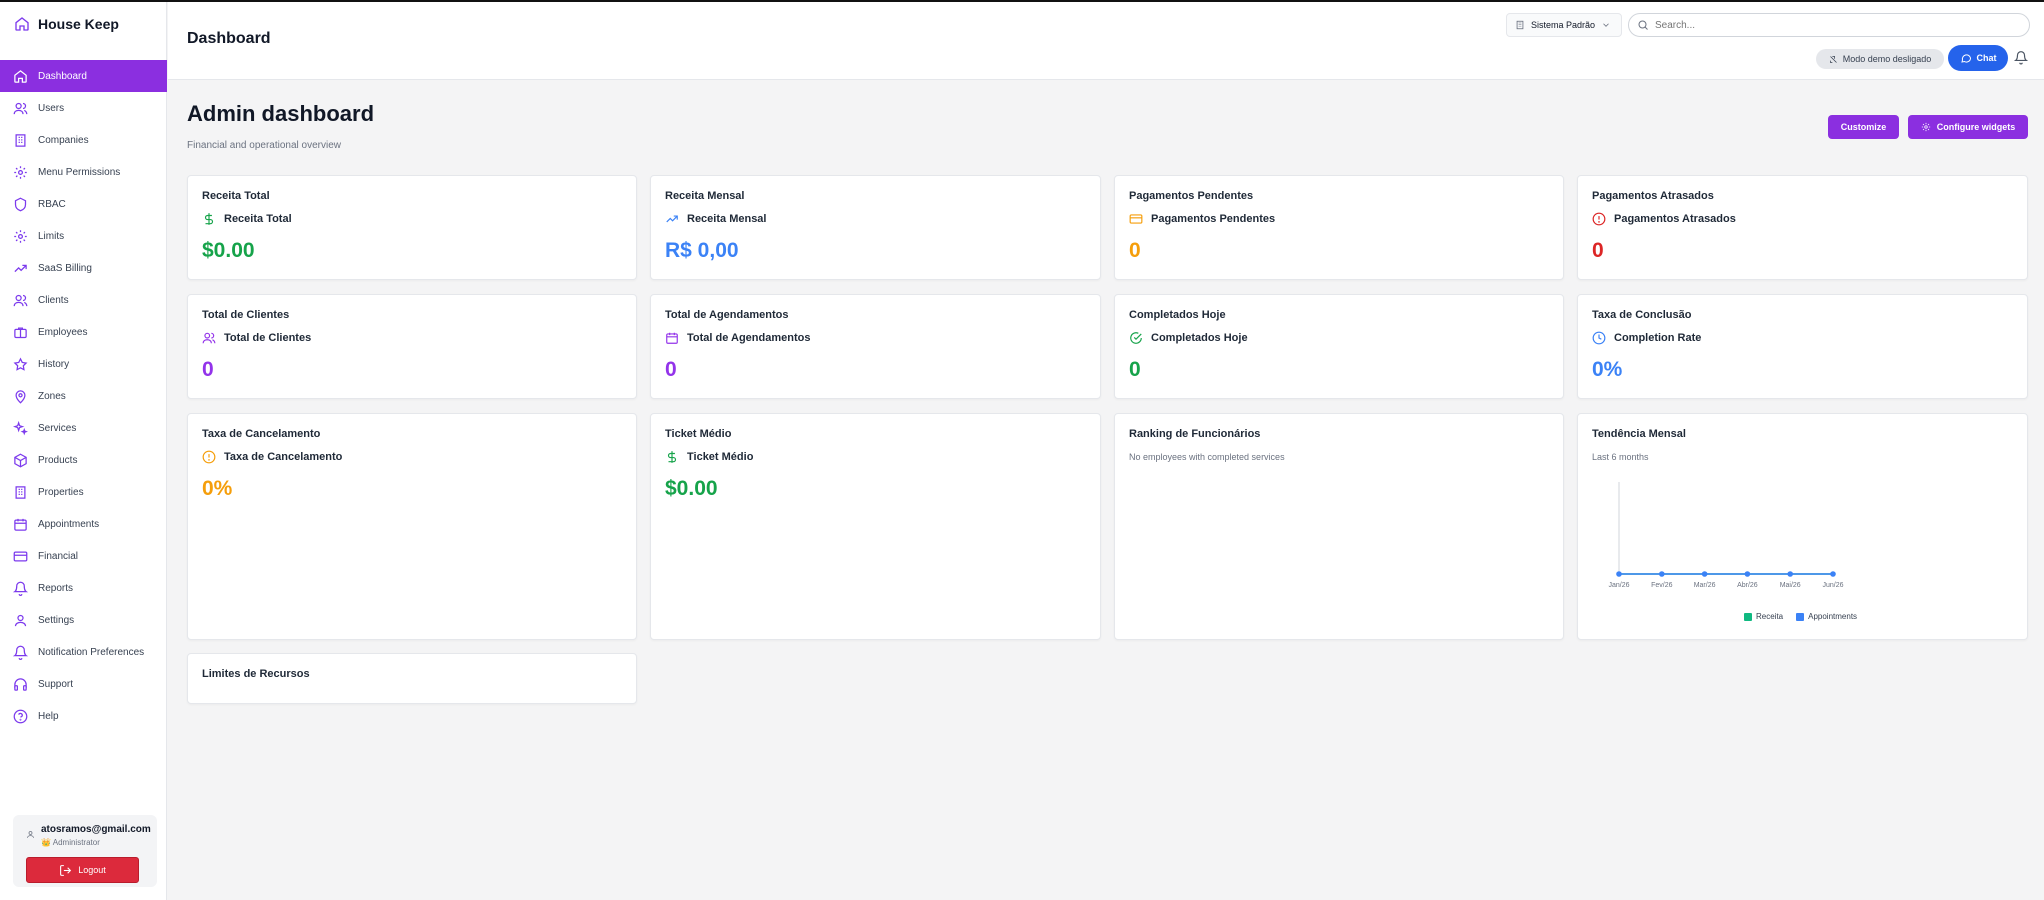  What do you see at coordinates (63, 332) in the screenshot?
I see `sidebar-item-label: Employees` at bounding box center [63, 332].